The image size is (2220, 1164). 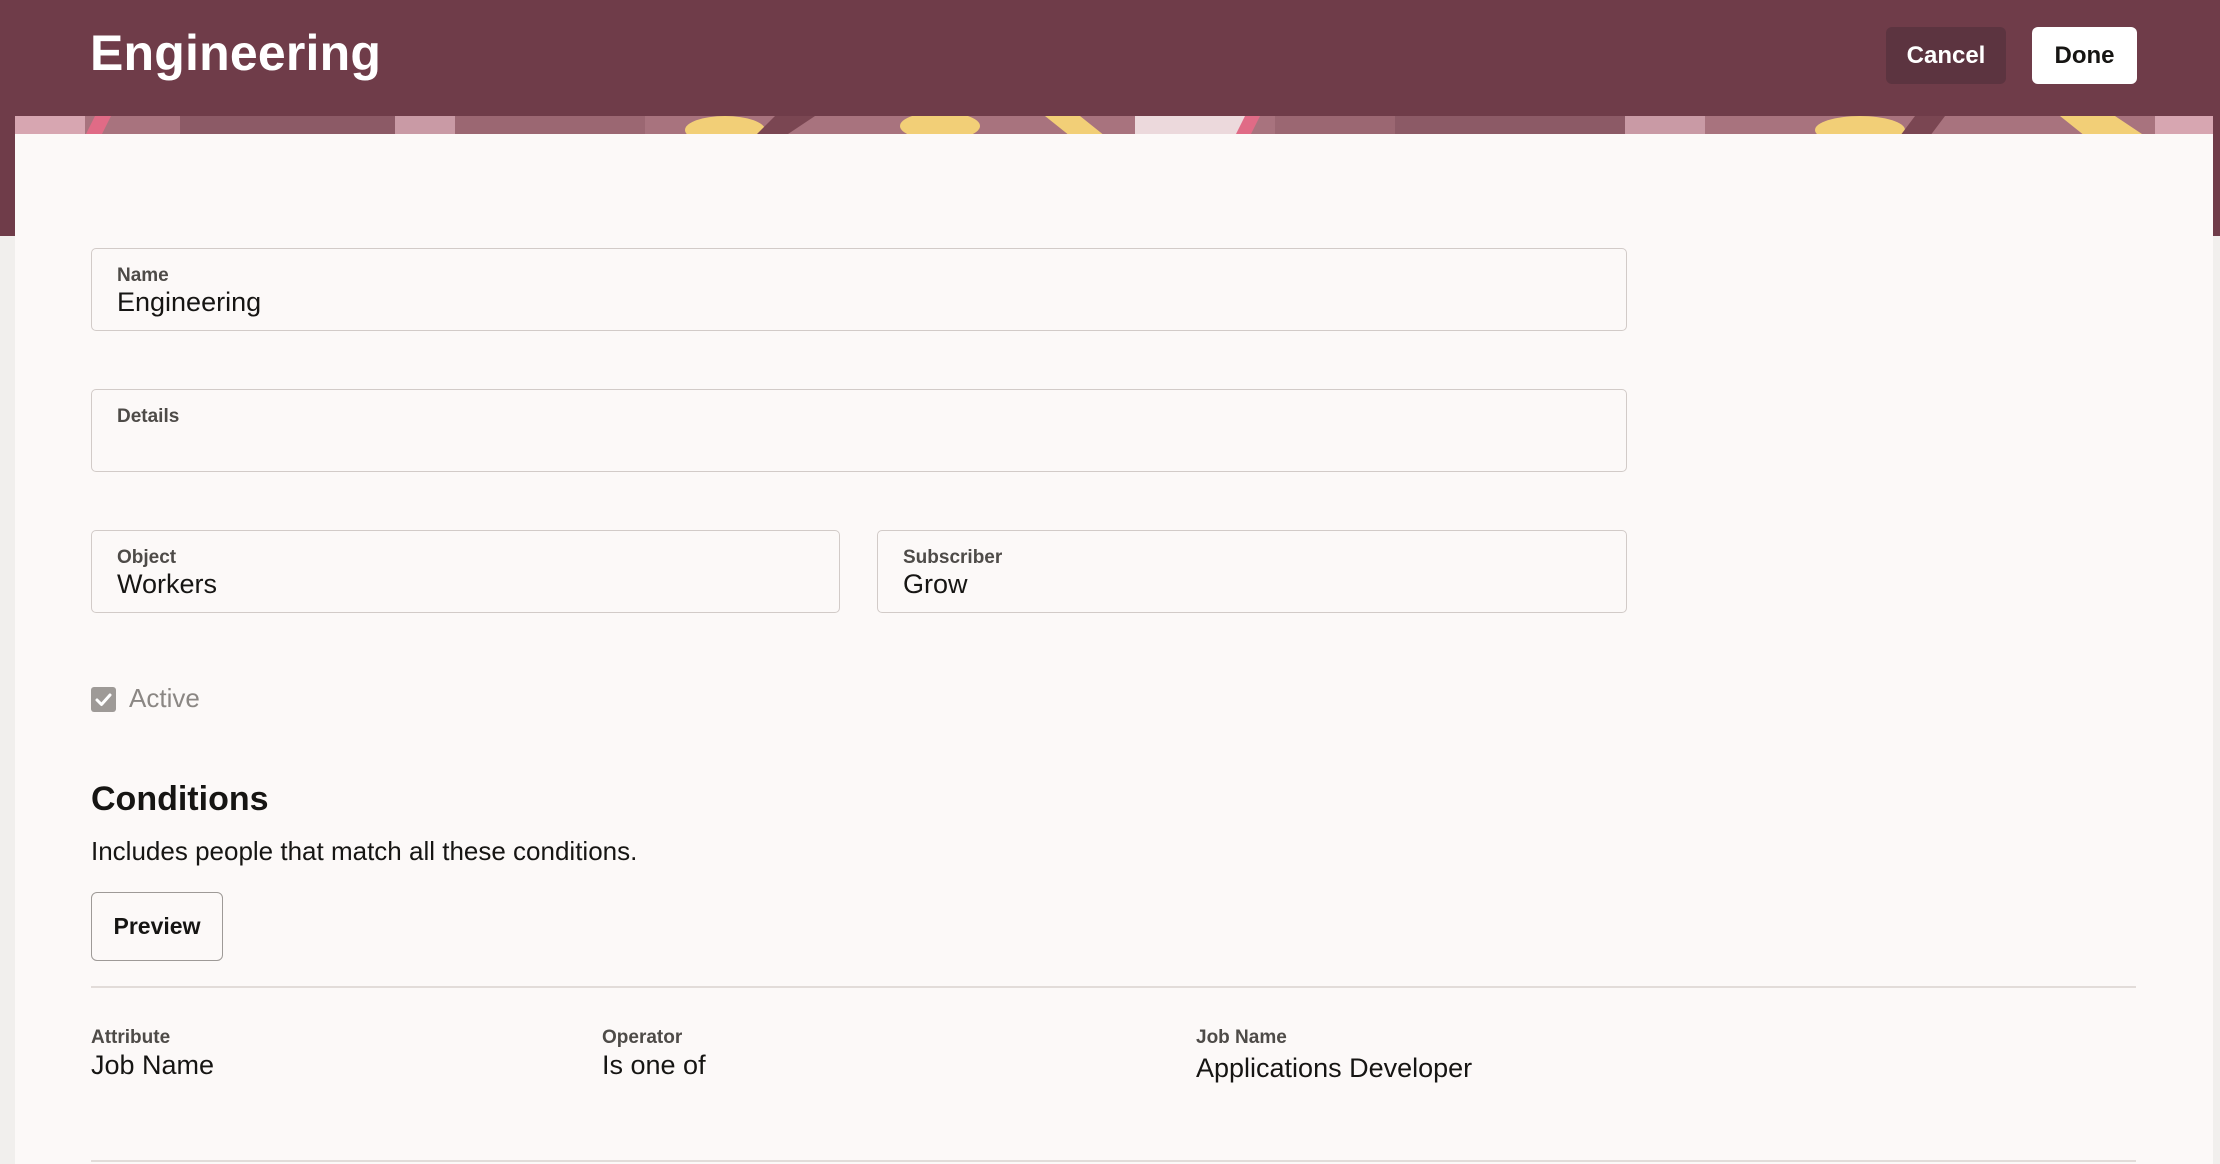 I want to click on conditions-divider-bottom, so click(x=1113, y=1161).